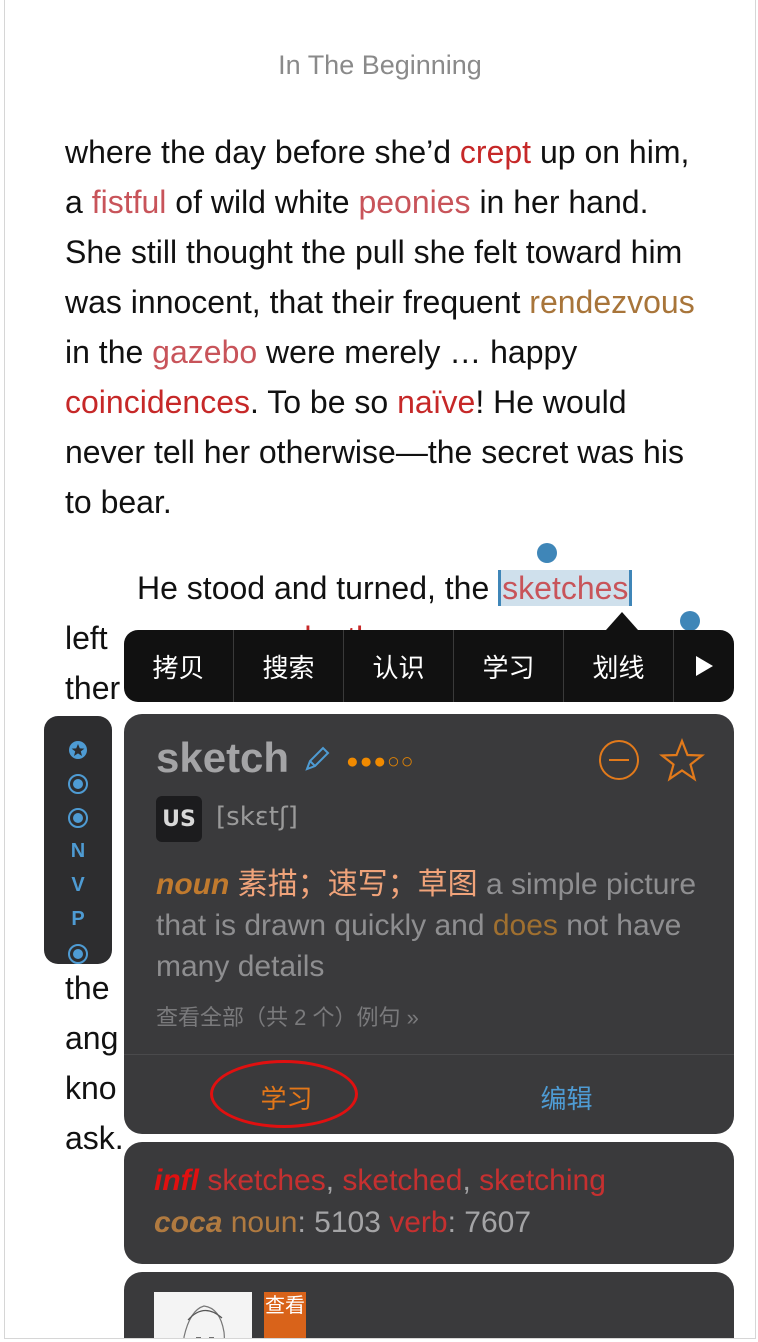 This screenshot has height=1342, width=758. Describe the element at coordinates (91, 1088) in the screenshot. I see `paragraph-text: kno` at that location.